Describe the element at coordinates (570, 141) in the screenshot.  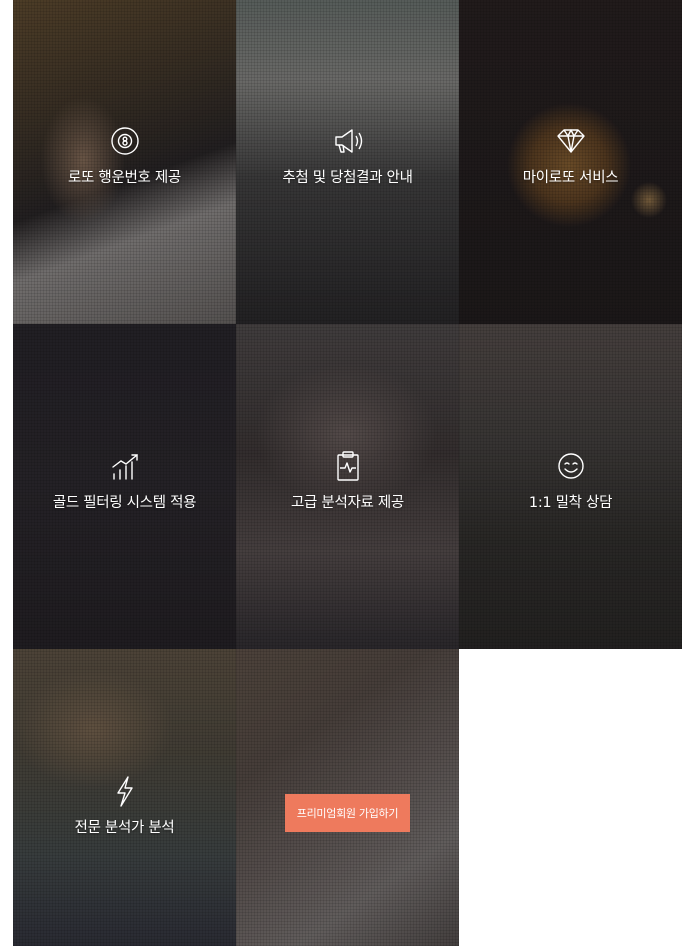
I see `diamond-icon` at that location.